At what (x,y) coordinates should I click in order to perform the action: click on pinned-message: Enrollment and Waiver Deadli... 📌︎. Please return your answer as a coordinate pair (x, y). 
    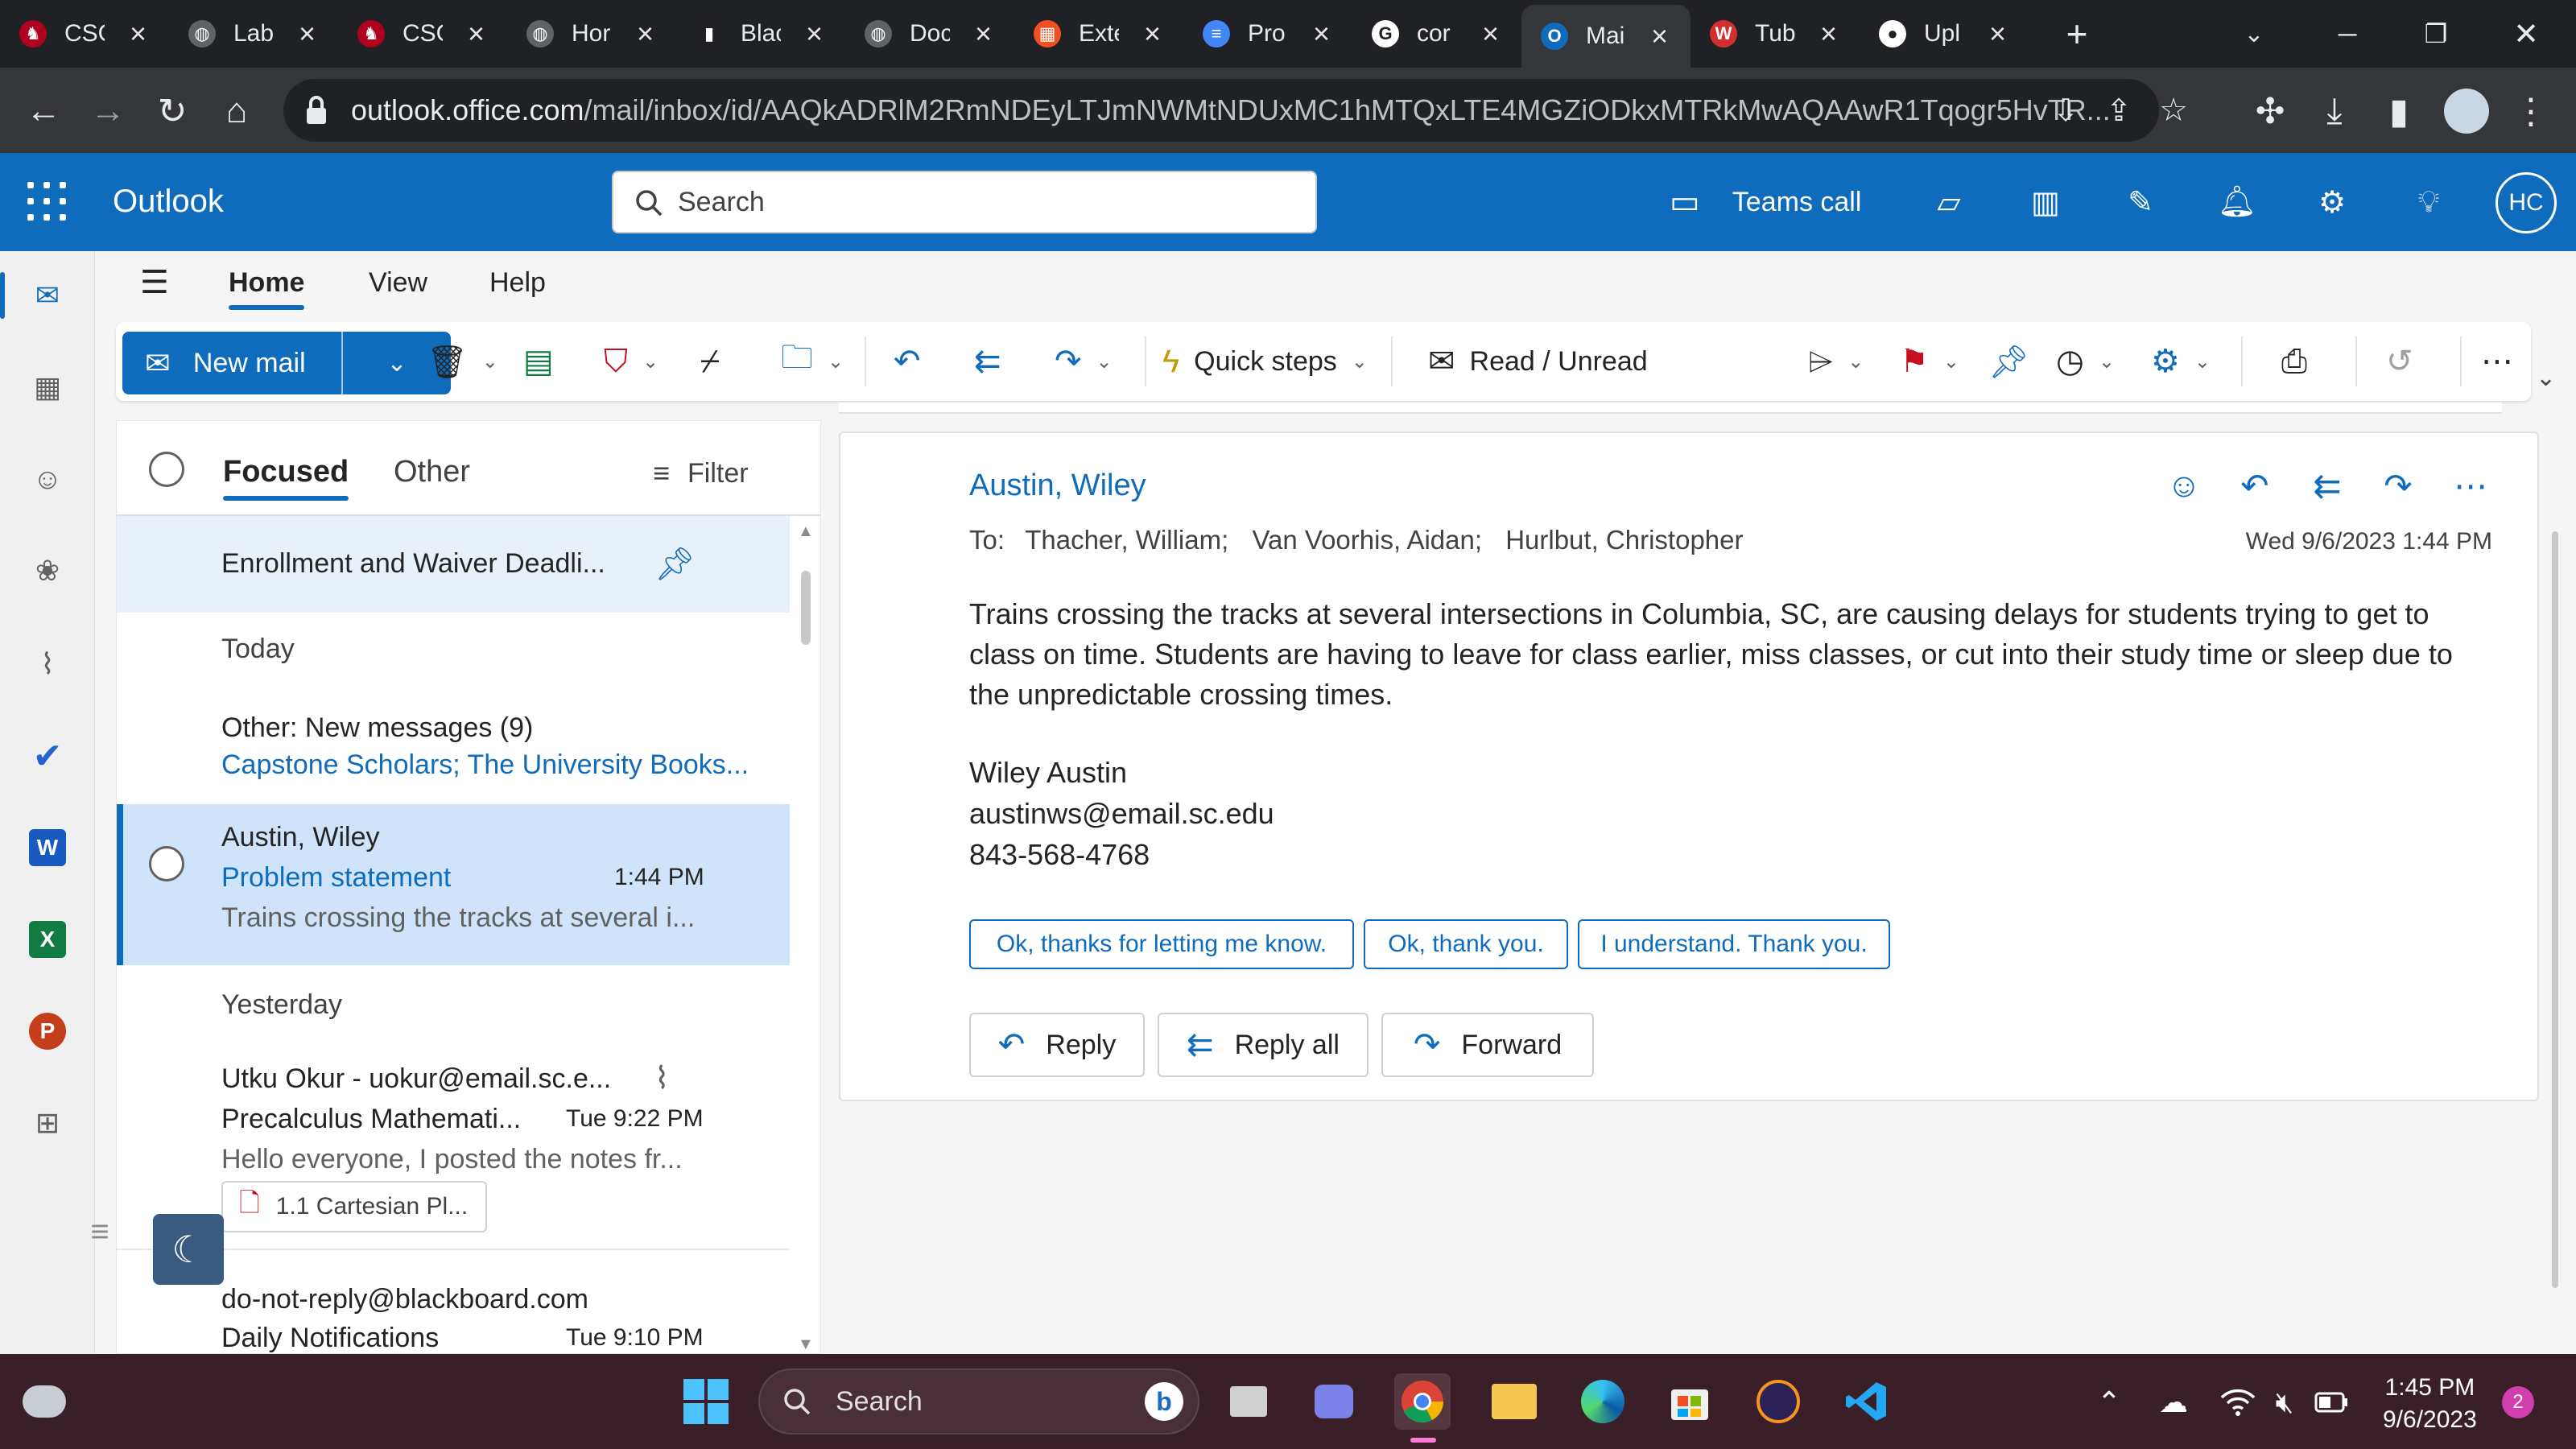
    Looking at the image, I should click on (453, 564).